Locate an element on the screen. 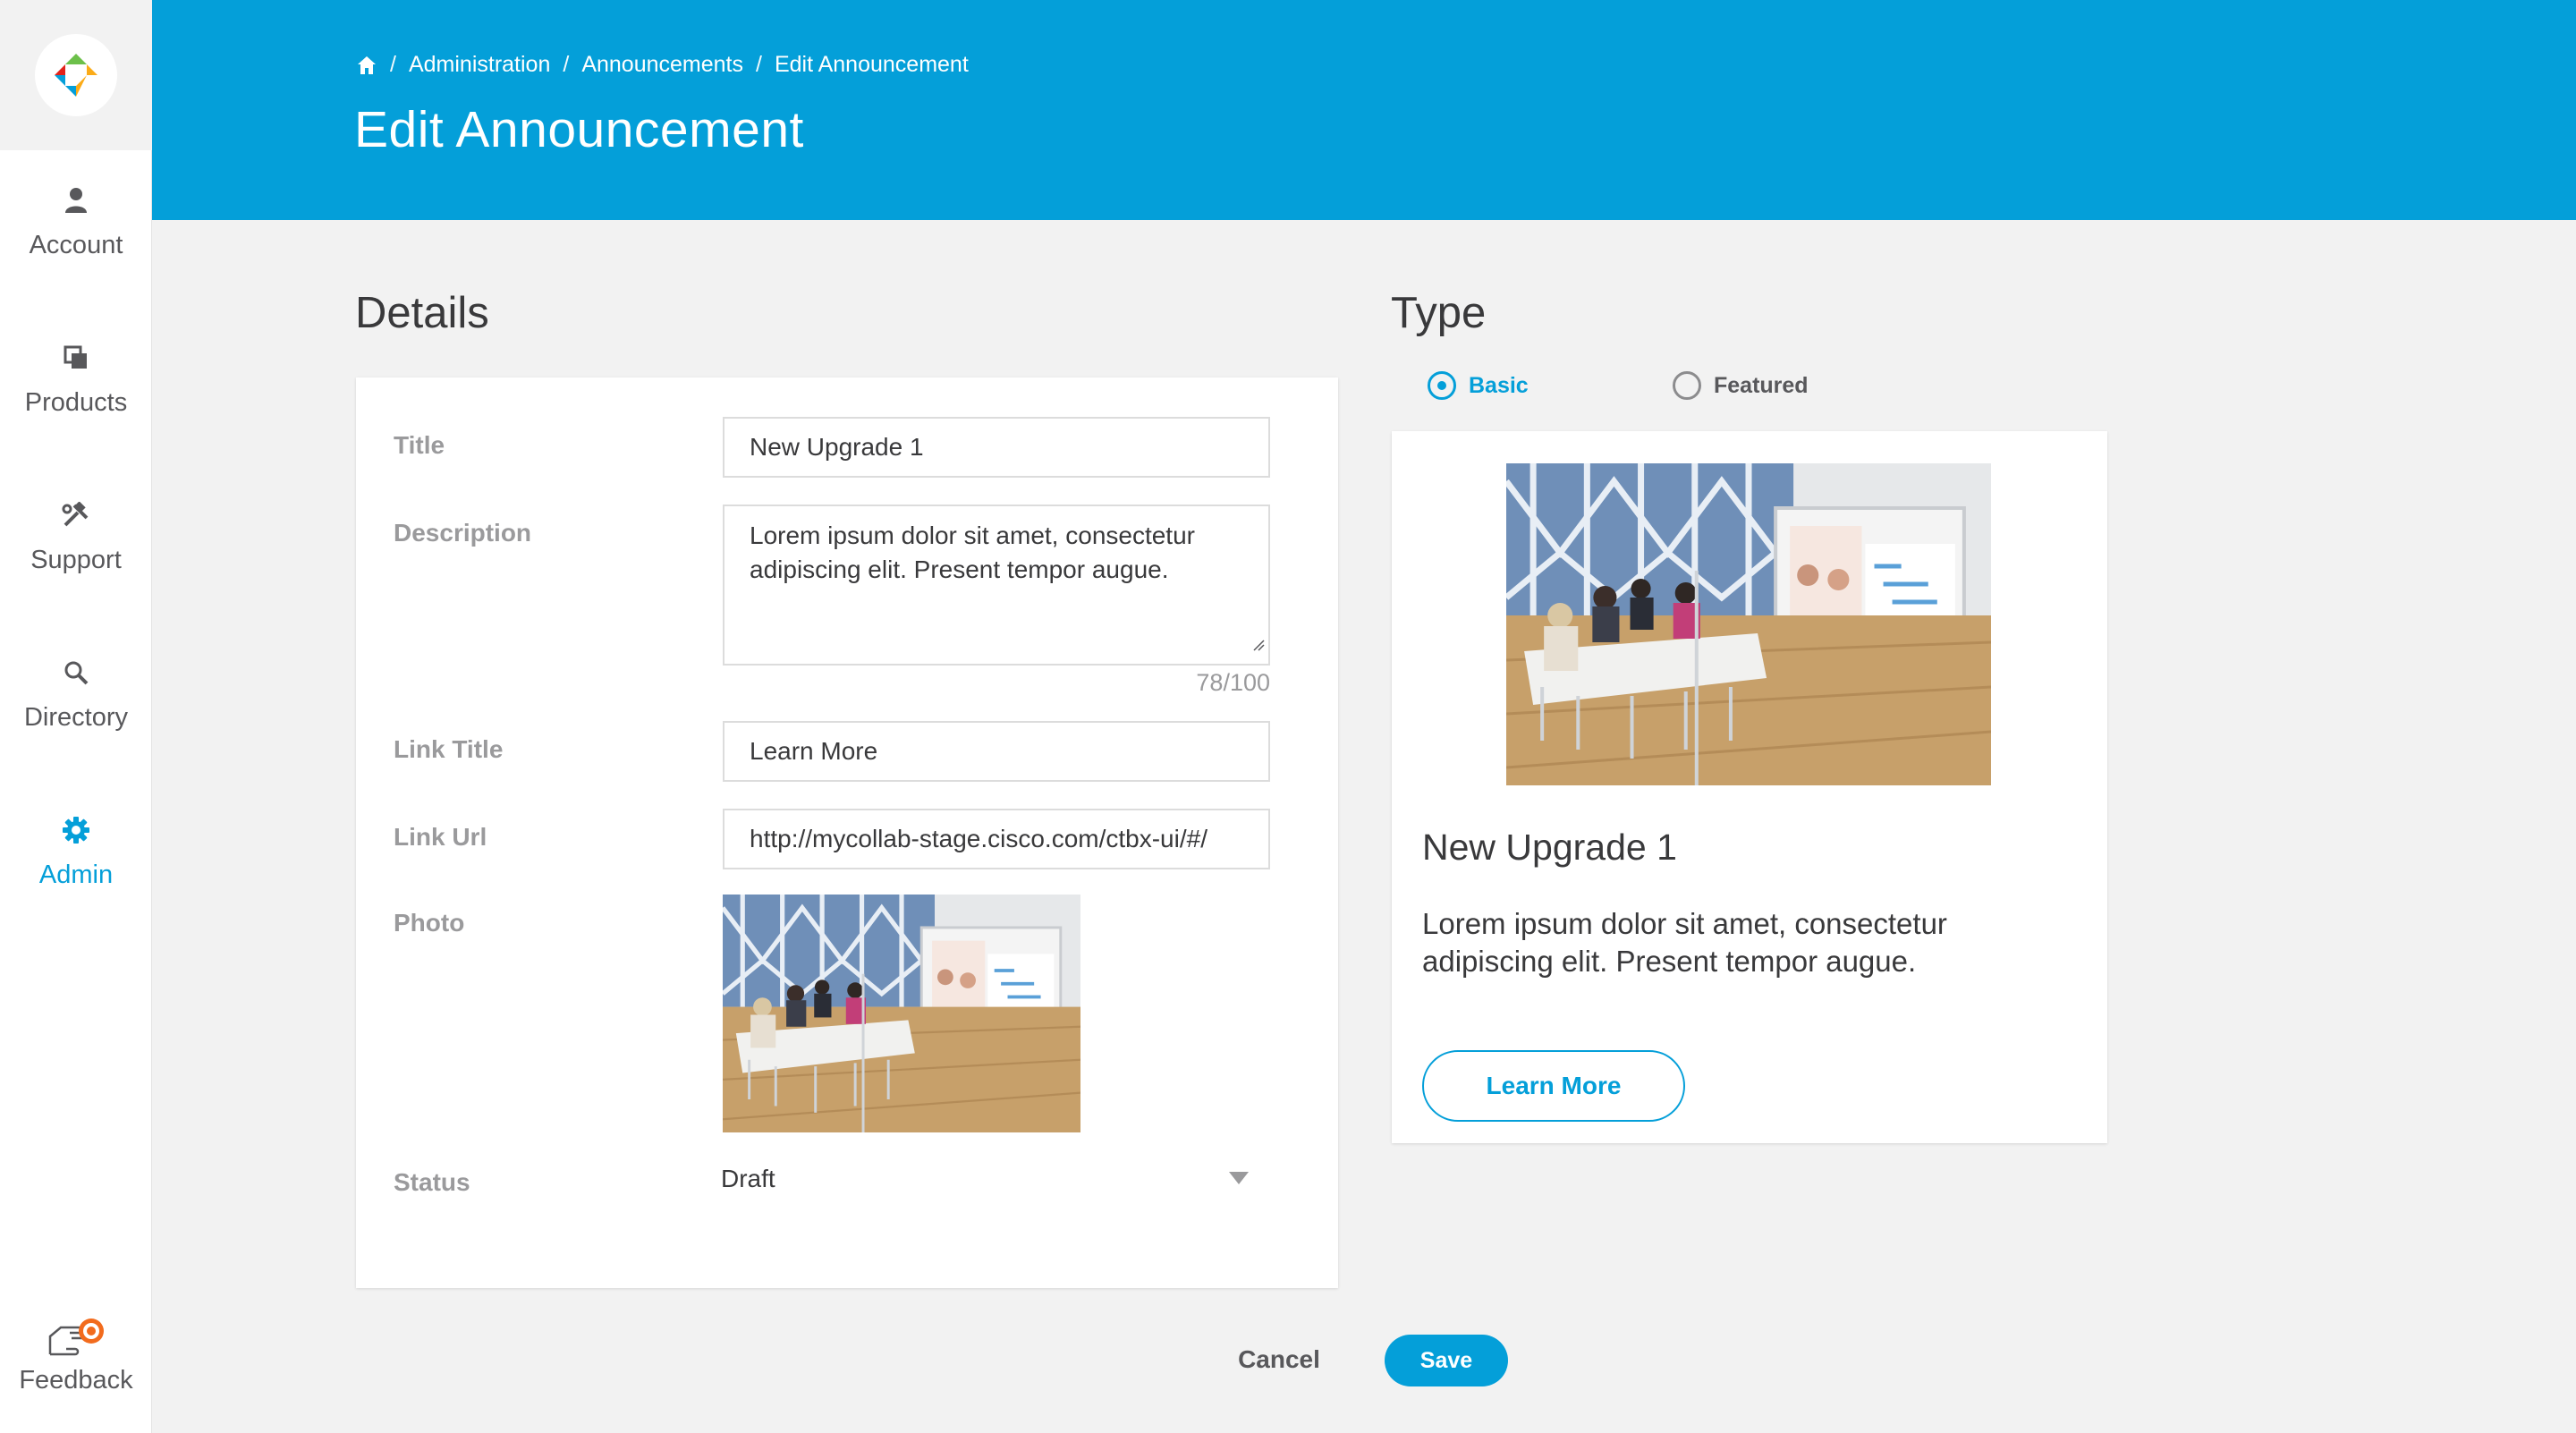  status-select: Draft is located at coordinates (994, 1179).